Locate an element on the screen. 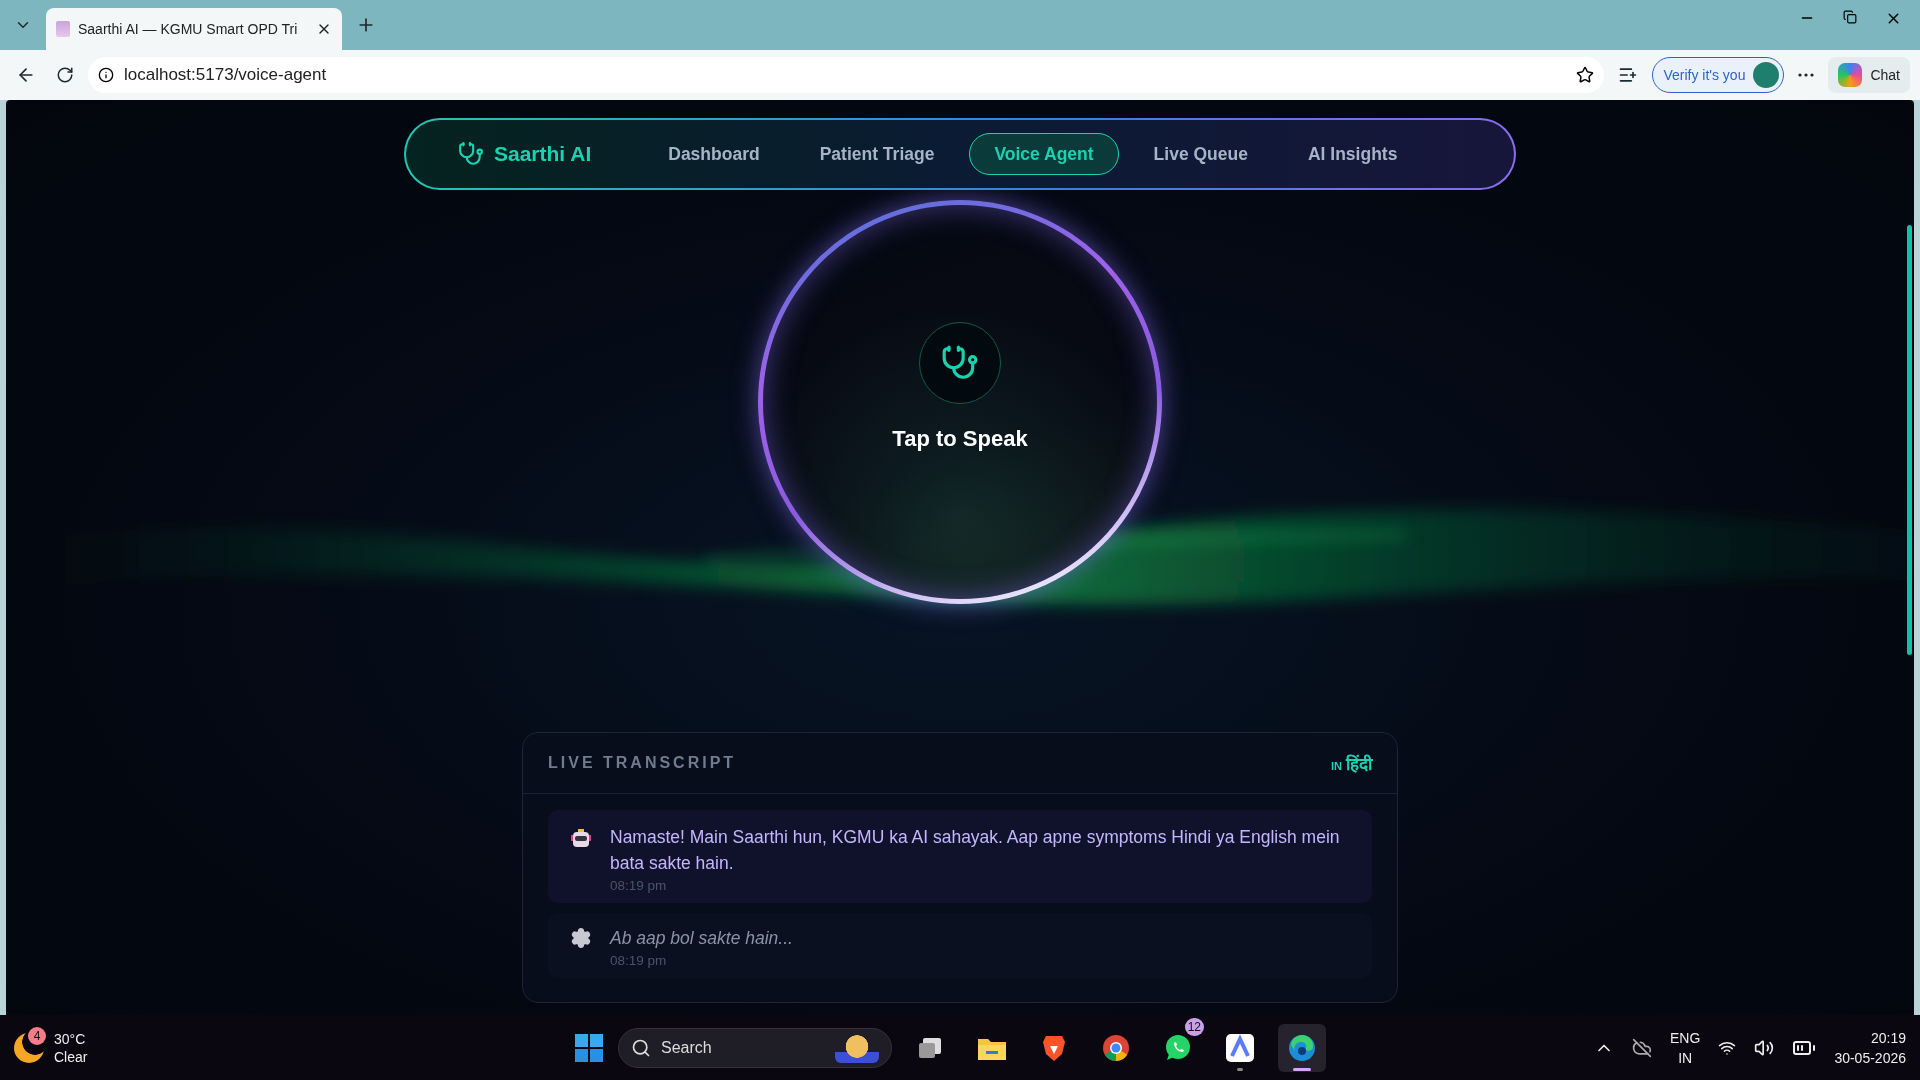  nav-tab: Voice Agent is located at coordinates (1044, 154).